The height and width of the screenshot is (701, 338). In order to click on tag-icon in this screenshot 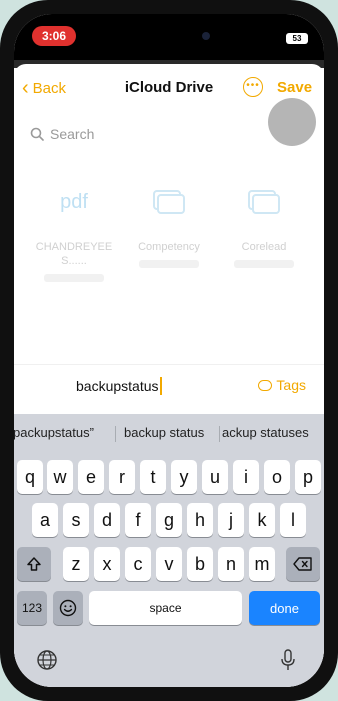, I will do `click(265, 385)`.